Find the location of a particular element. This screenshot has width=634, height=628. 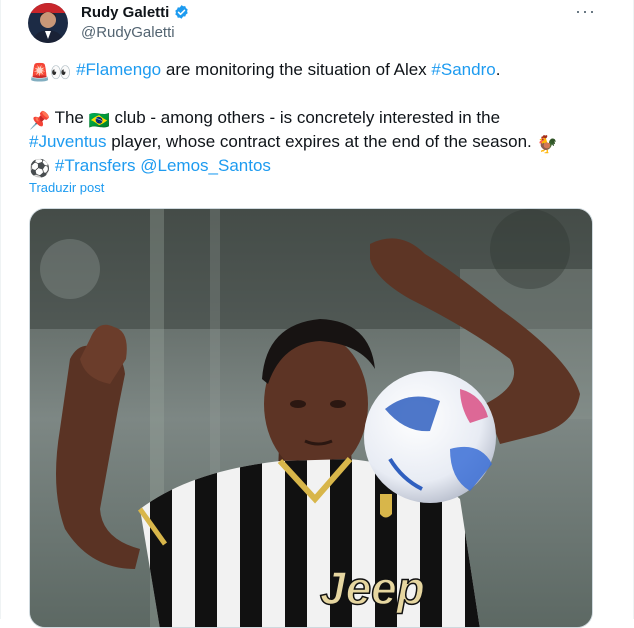

tweet-text-segment: The is located at coordinates (69, 117).